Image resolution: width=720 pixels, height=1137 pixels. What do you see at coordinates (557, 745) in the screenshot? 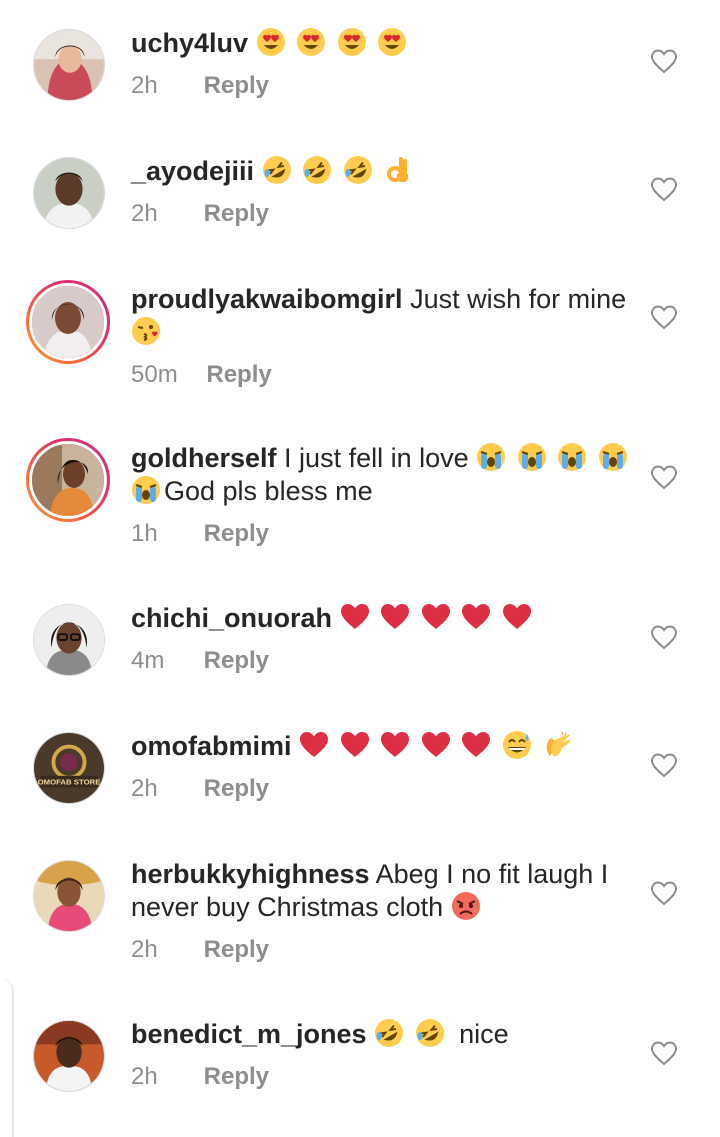
I see `clapping-emoji` at bounding box center [557, 745].